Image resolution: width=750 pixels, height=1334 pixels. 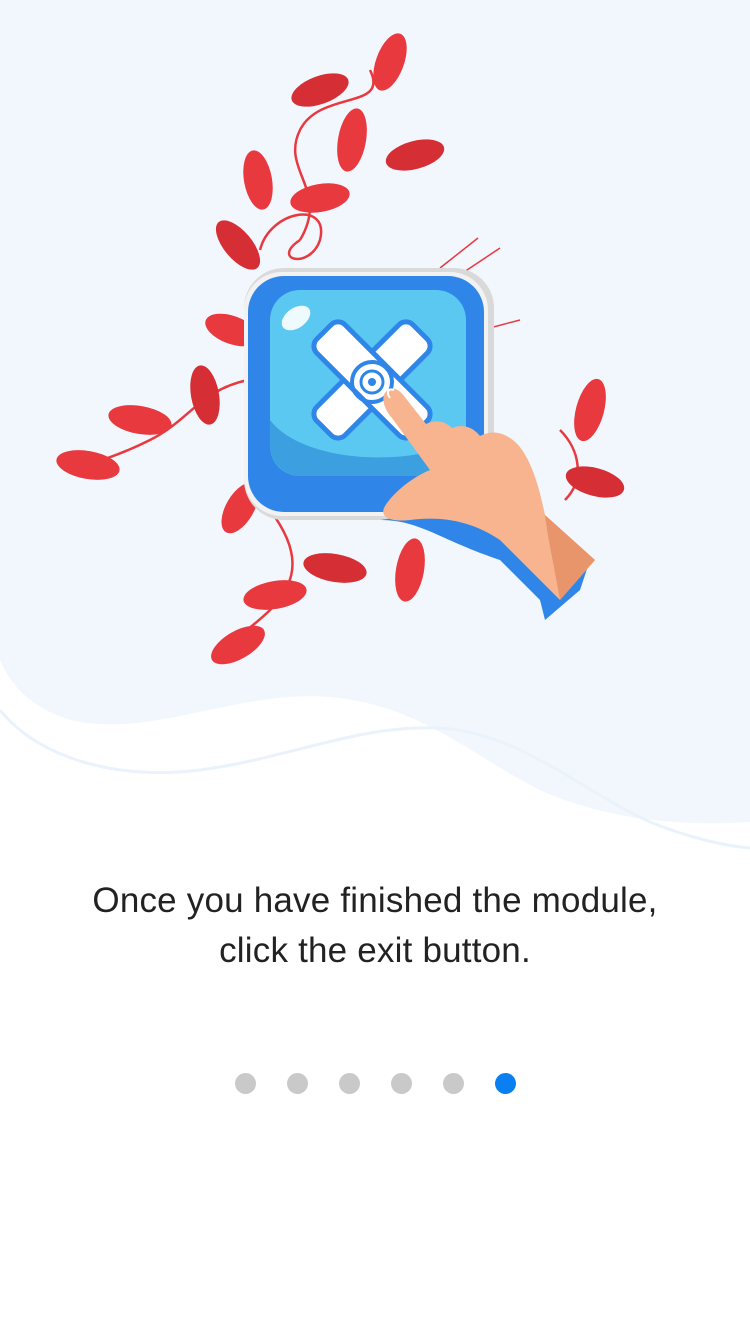 I want to click on caption-line-2: click the exit button., so click(x=375, y=950).